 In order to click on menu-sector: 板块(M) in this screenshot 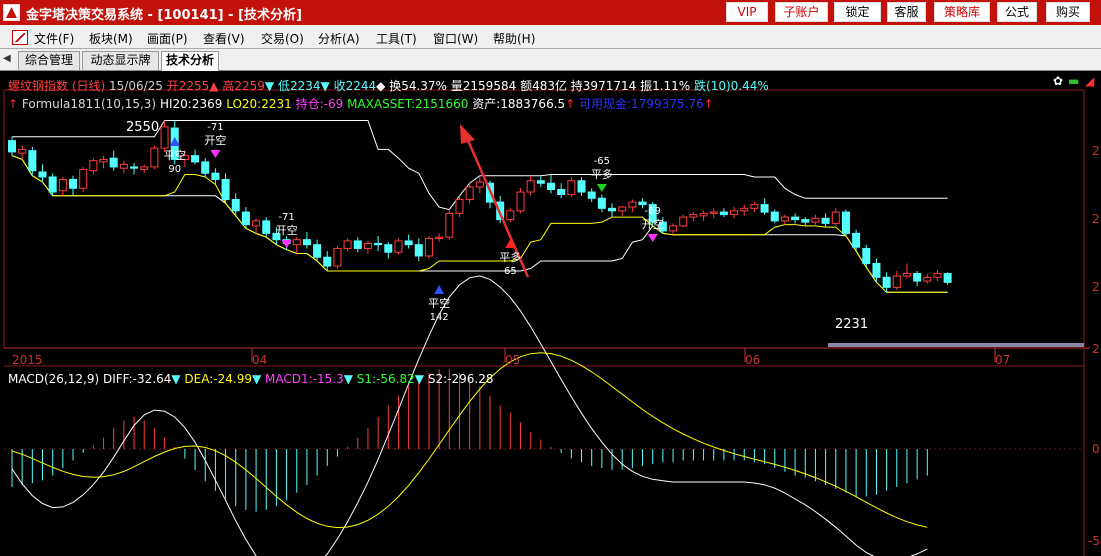, I will do `click(111, 38)`.